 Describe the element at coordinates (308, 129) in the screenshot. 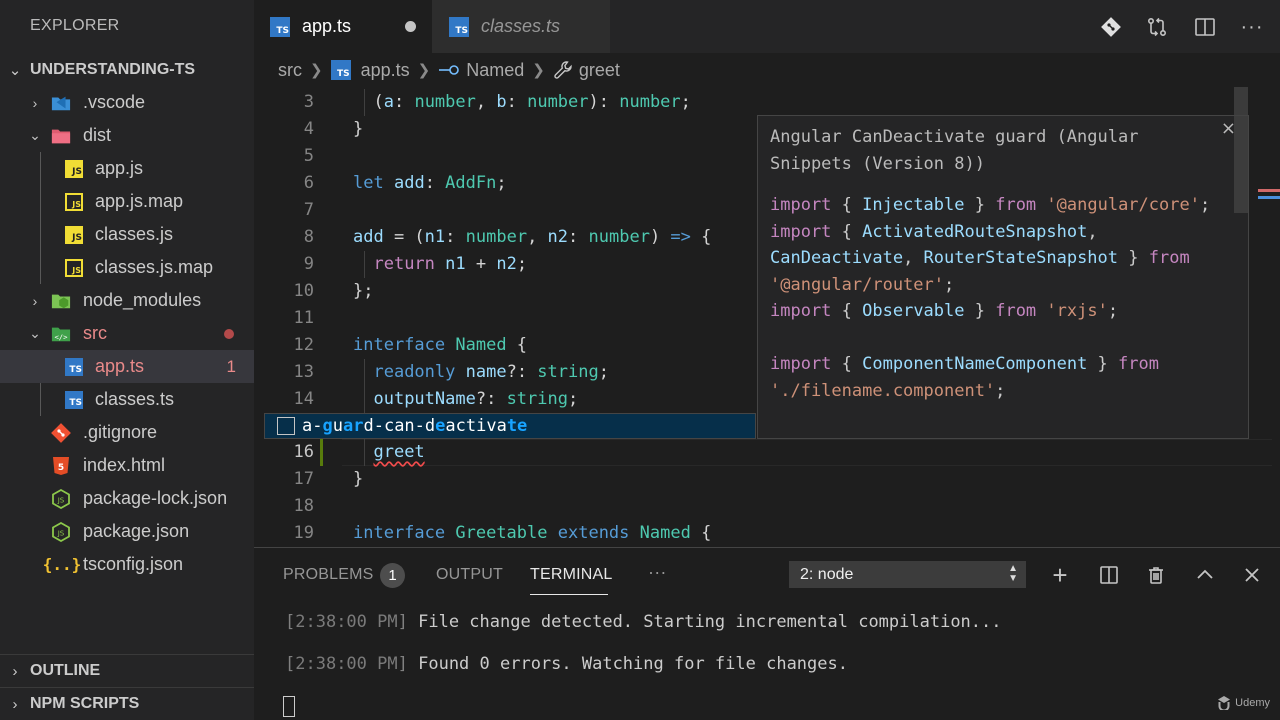

I see `line-number: 4` at that location.